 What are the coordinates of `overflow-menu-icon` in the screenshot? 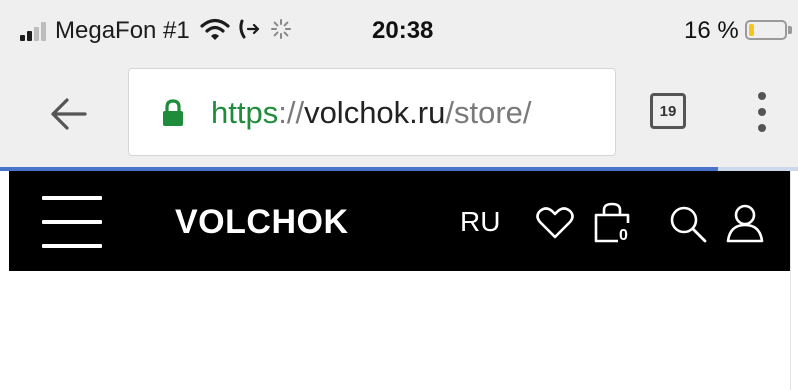 It's located at (762, 112).